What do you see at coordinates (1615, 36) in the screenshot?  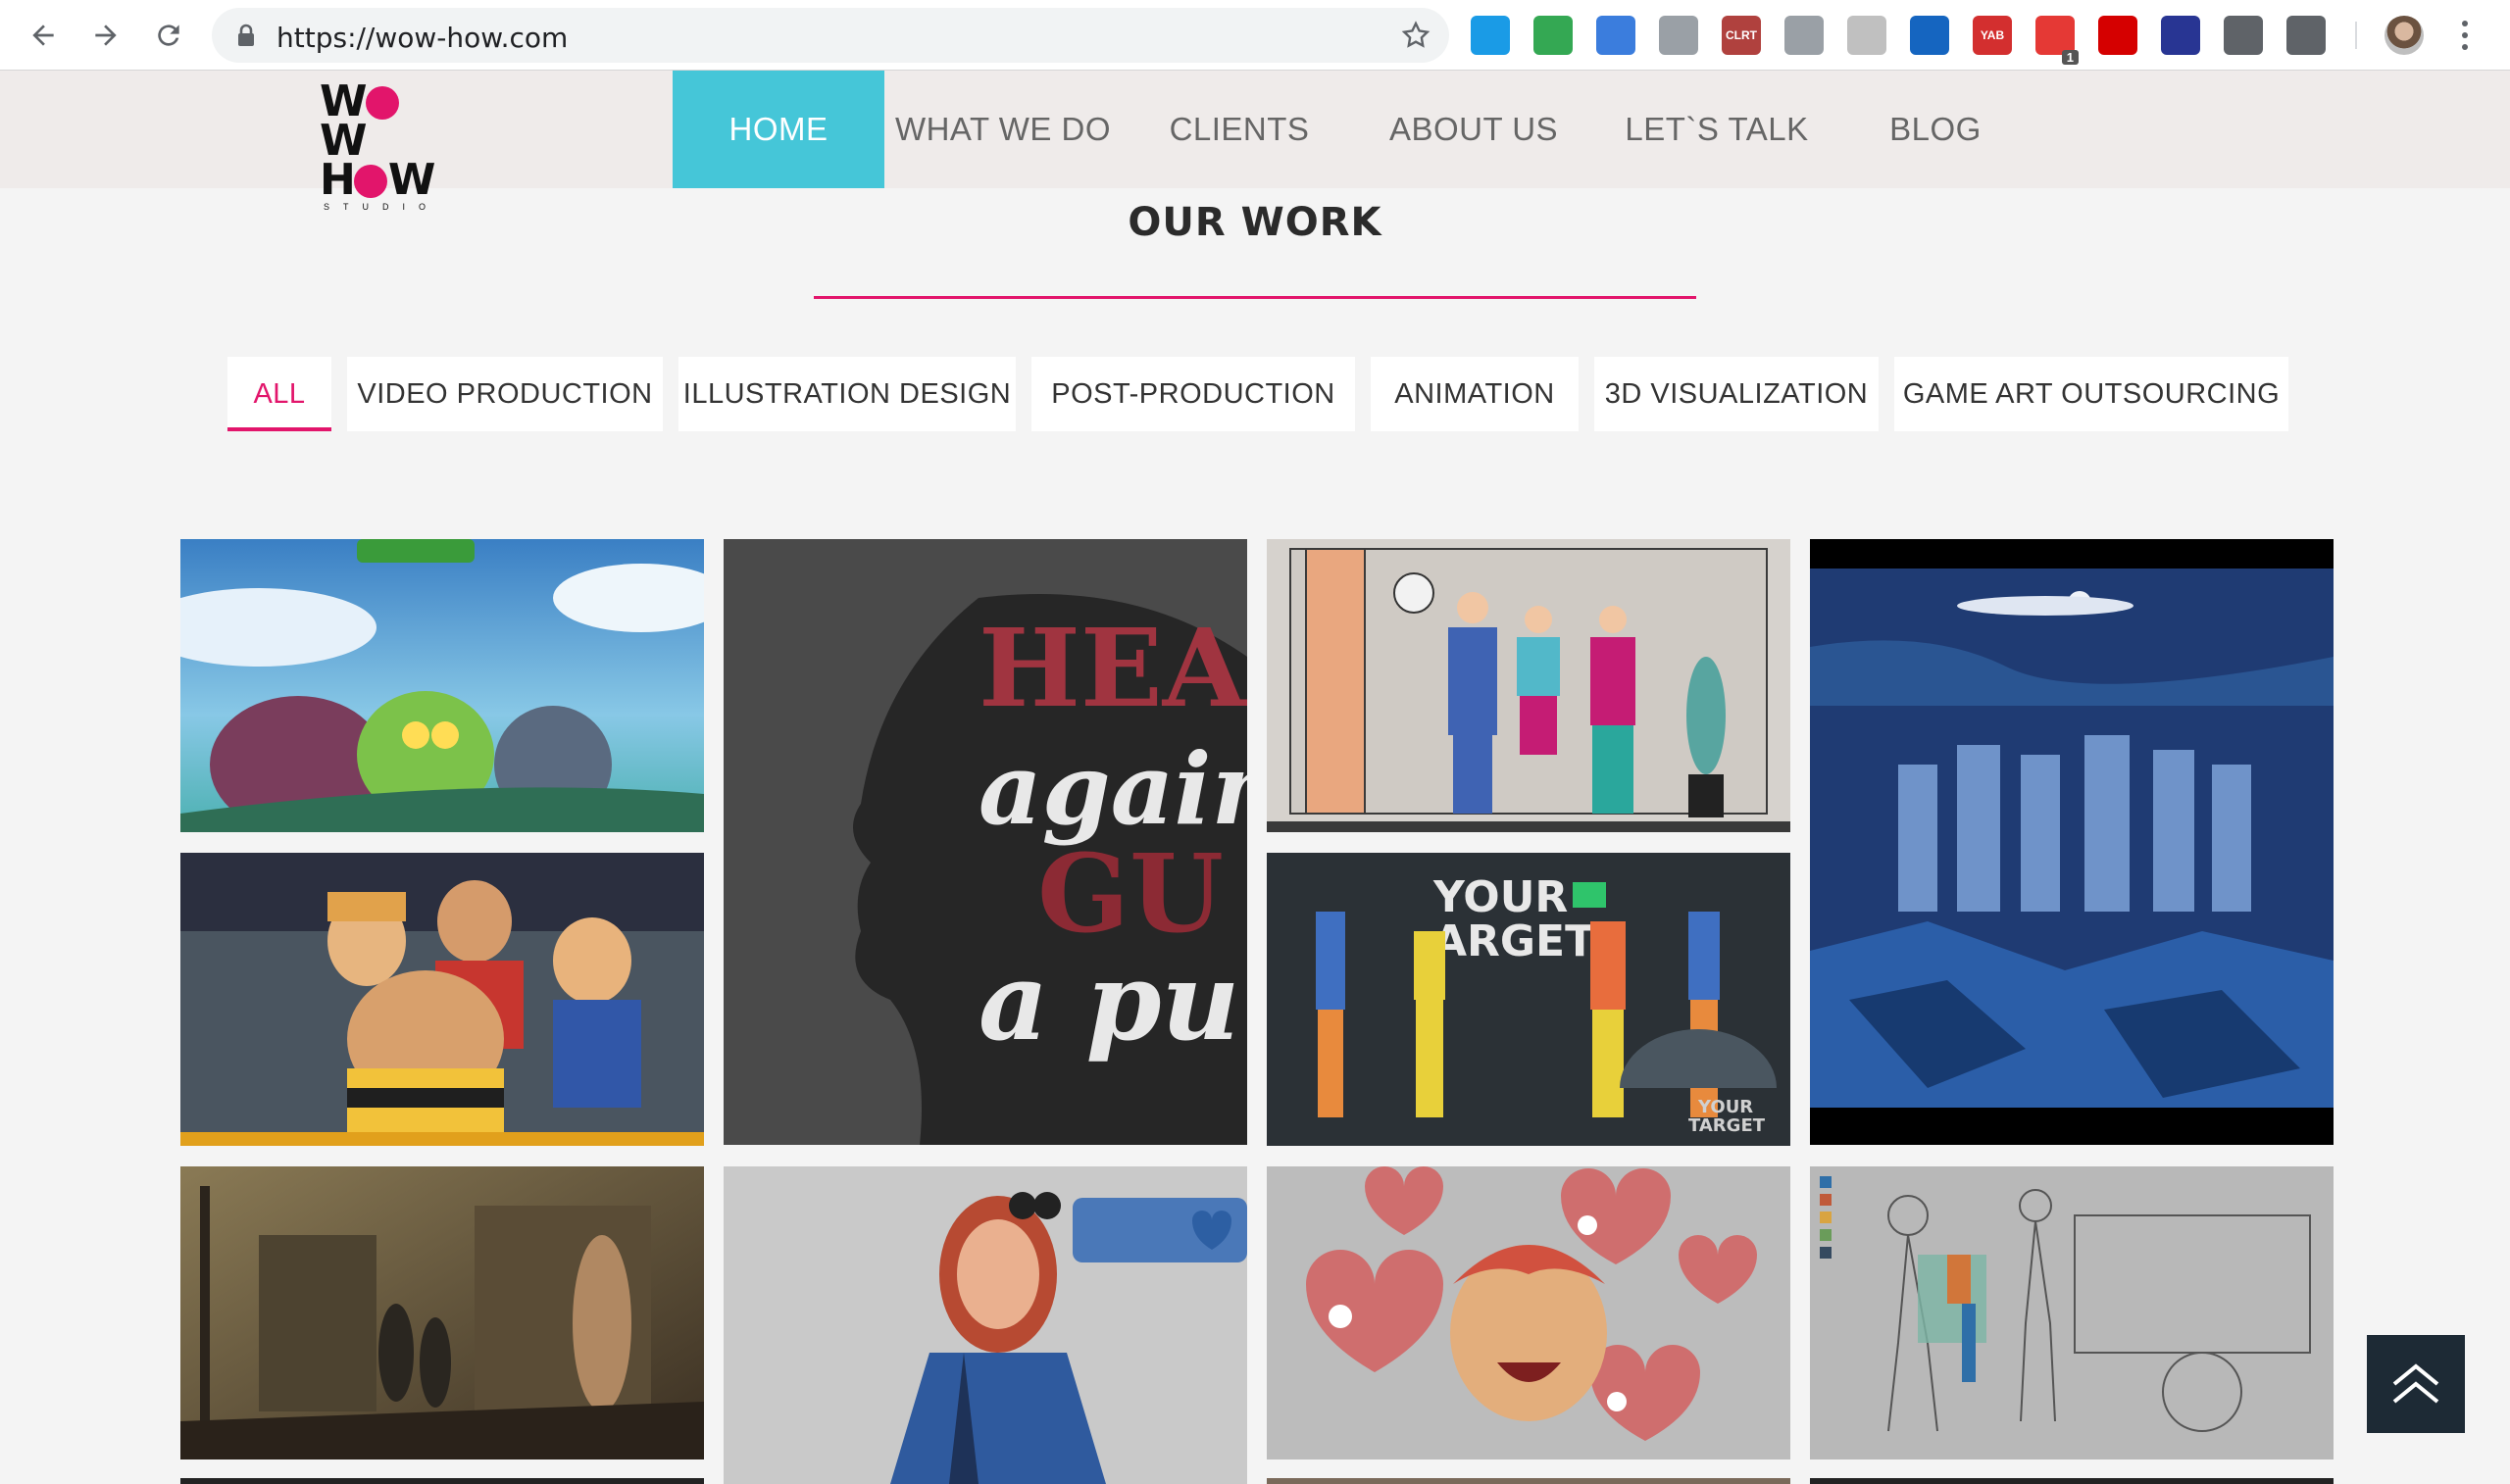 I see `bolt-ext-icon` at bounding box center [1615, 36].